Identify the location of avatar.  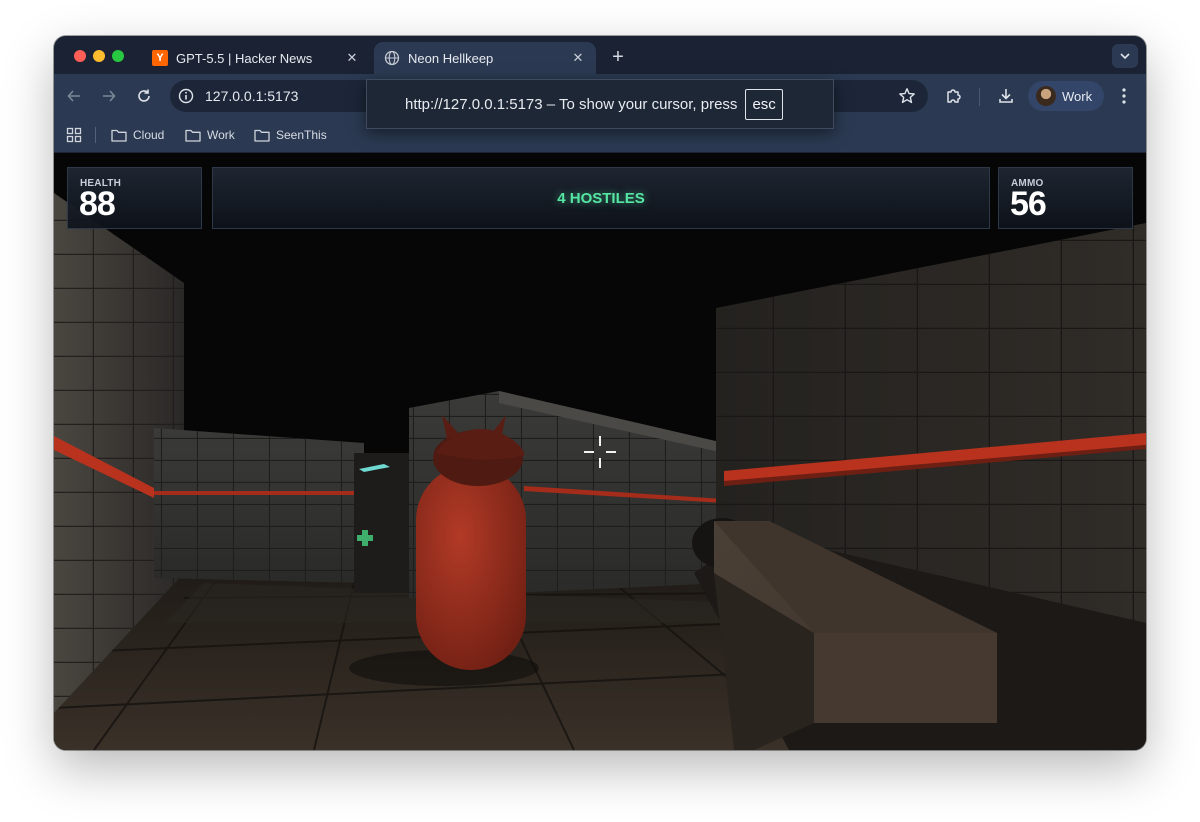
(1046, 96).